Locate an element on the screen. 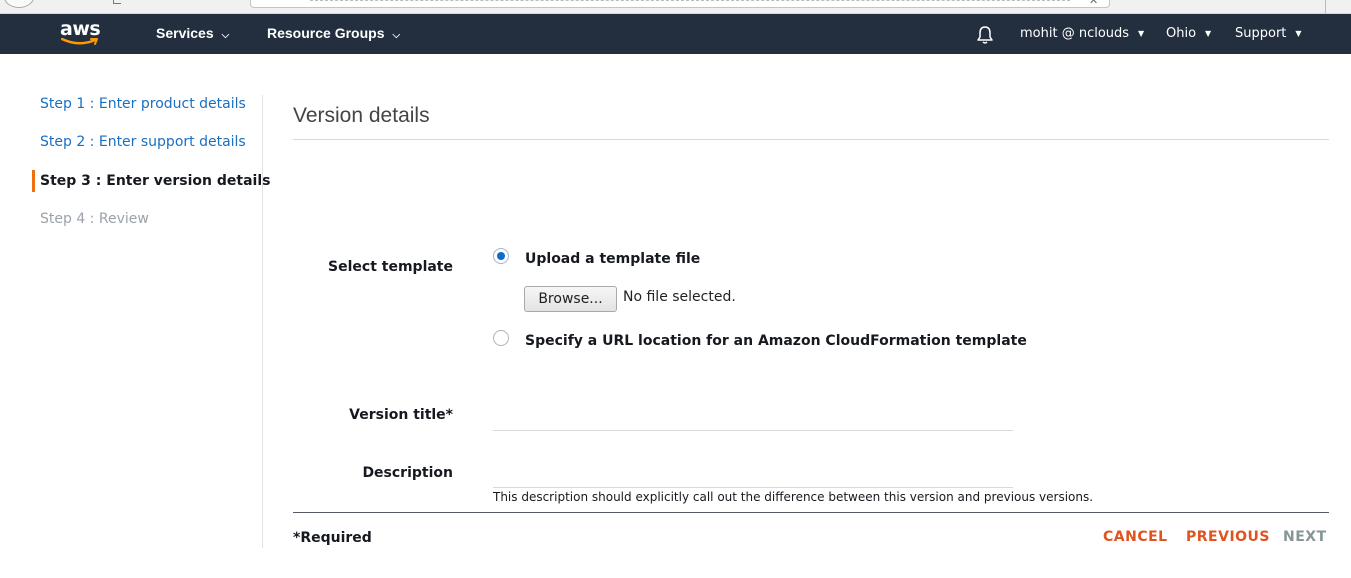 The width and height of the screenshot is (1351, 578). step-4-disabled: Step 4 : Review is located at coordinates (94, 219).